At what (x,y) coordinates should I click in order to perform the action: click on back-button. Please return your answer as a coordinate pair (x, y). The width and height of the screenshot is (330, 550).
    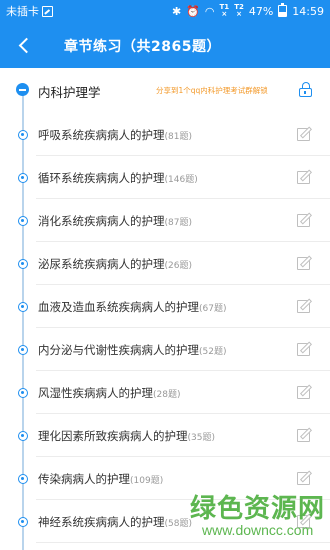
    Looking at the image, I should click on (24, 45).